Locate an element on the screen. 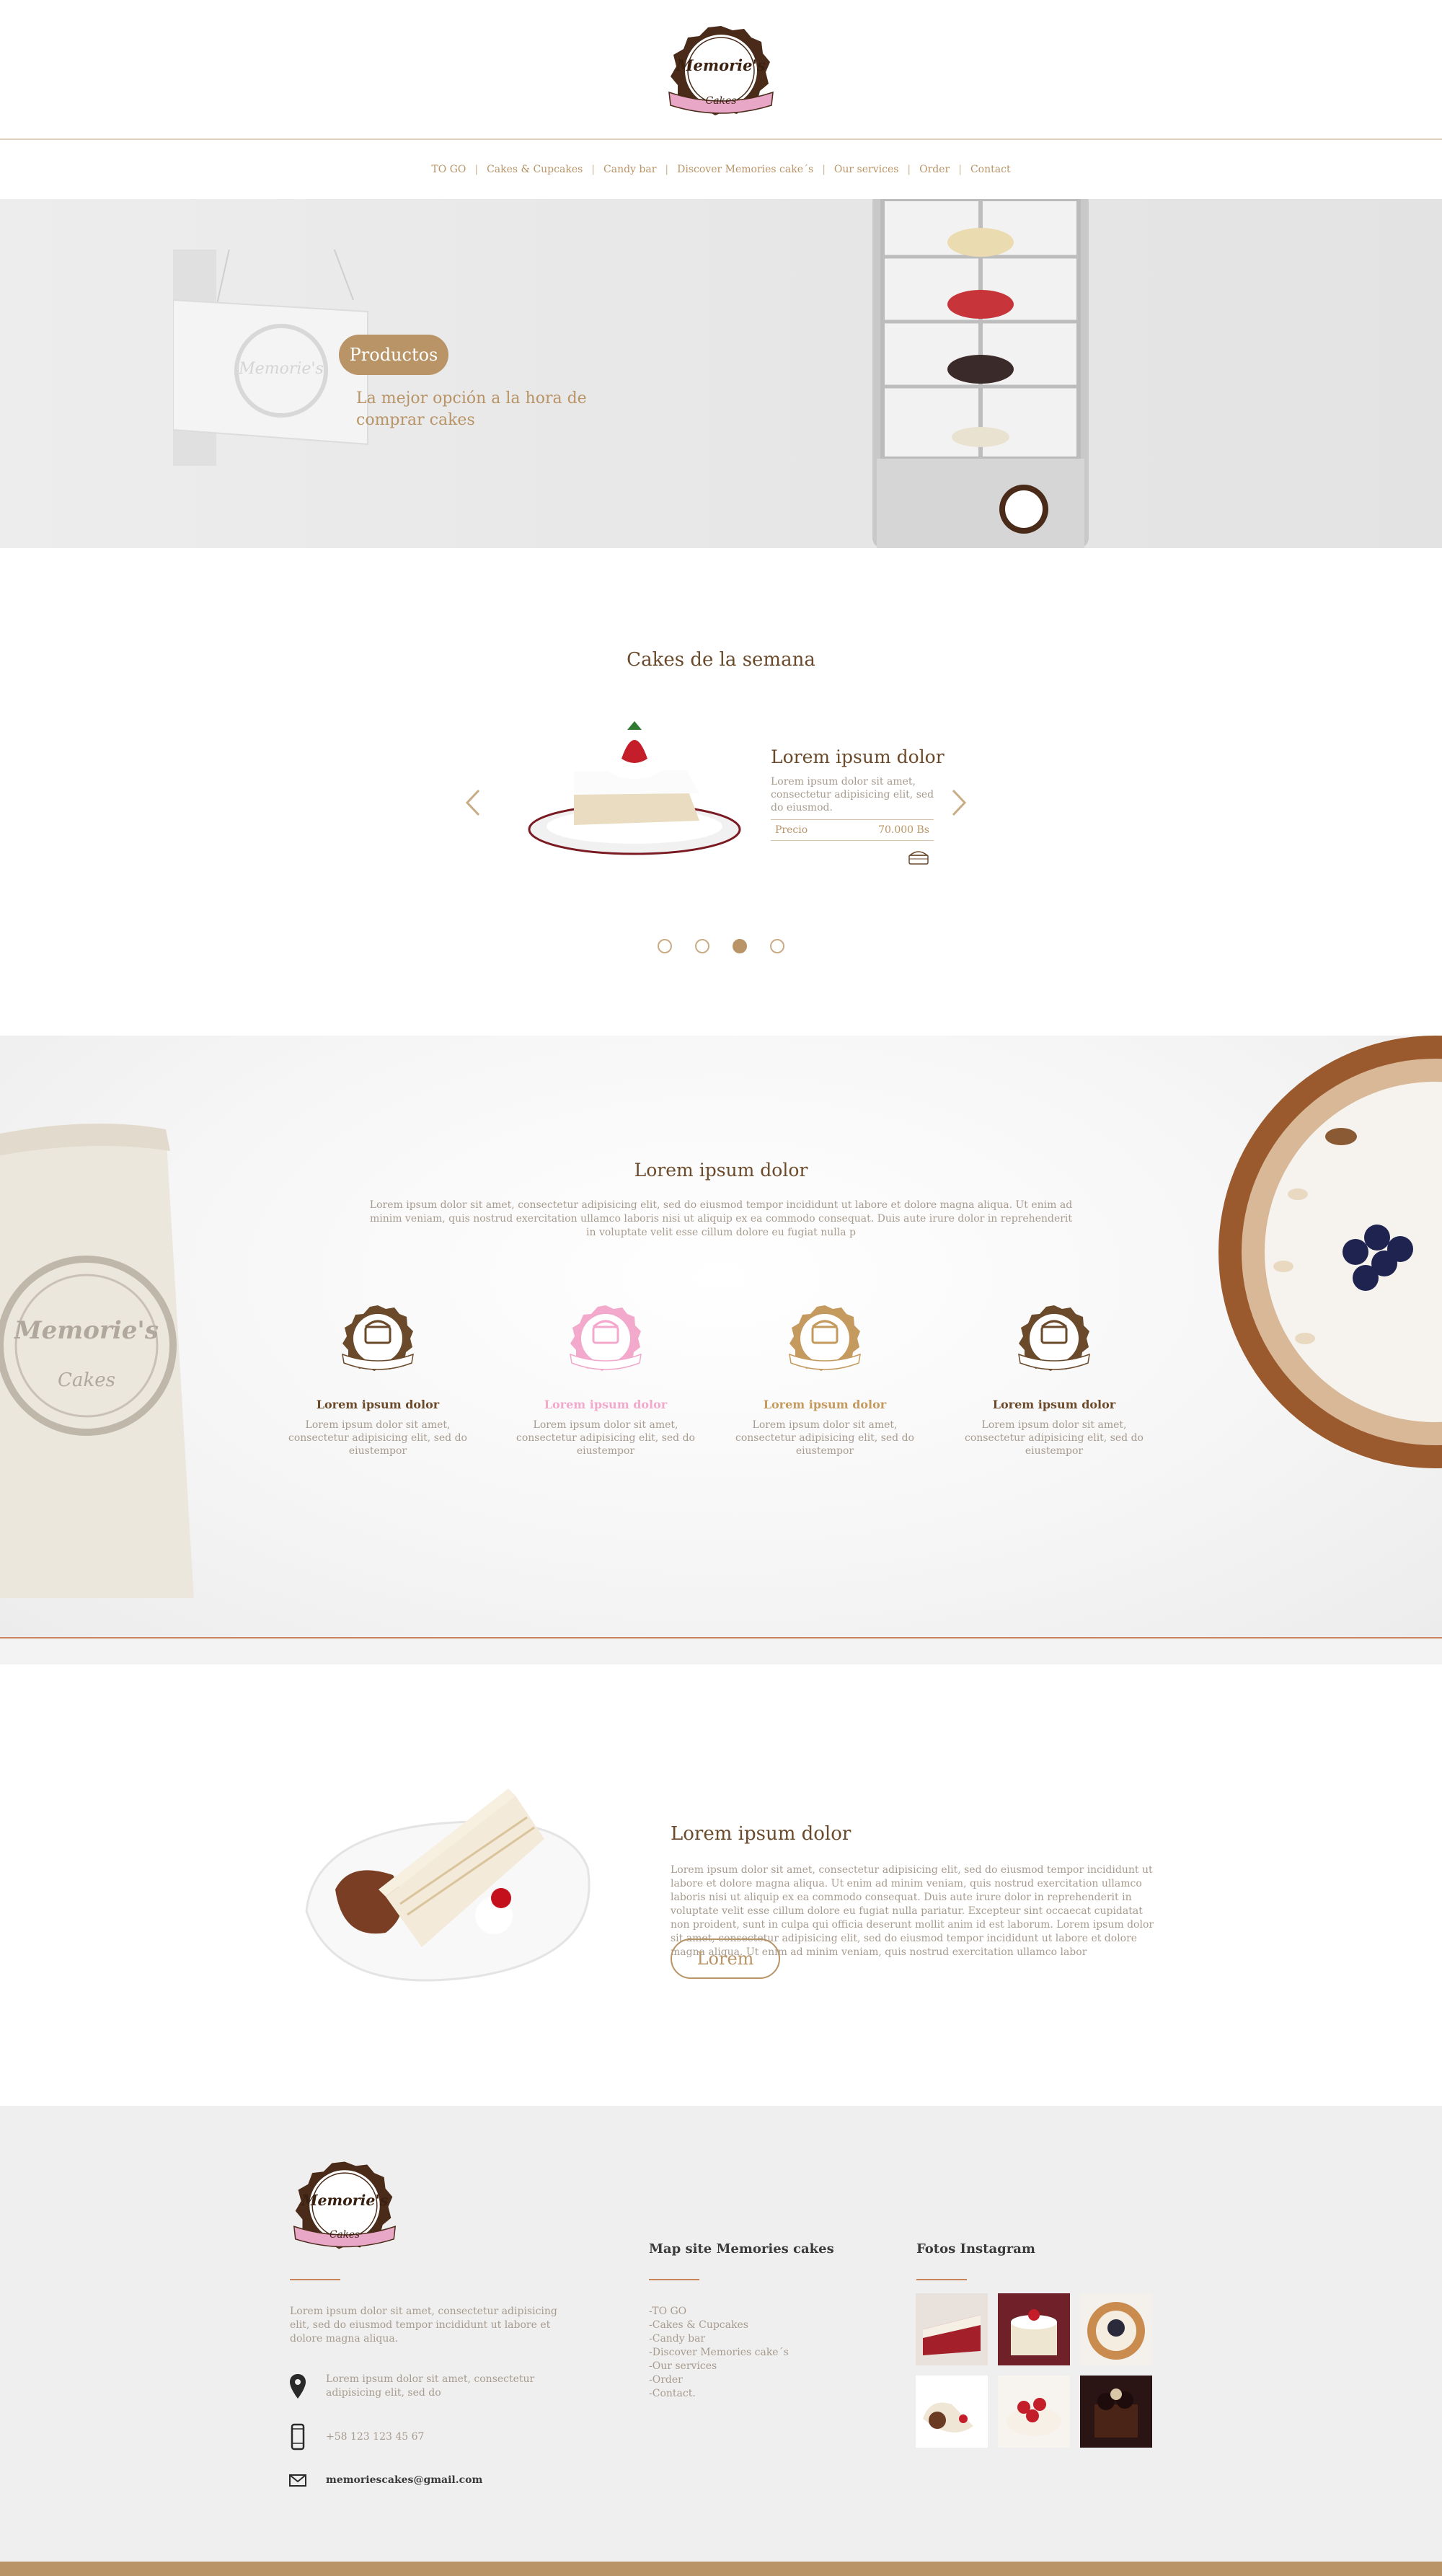  nav-item-contact: Contact is located at coordinates (990, 169).